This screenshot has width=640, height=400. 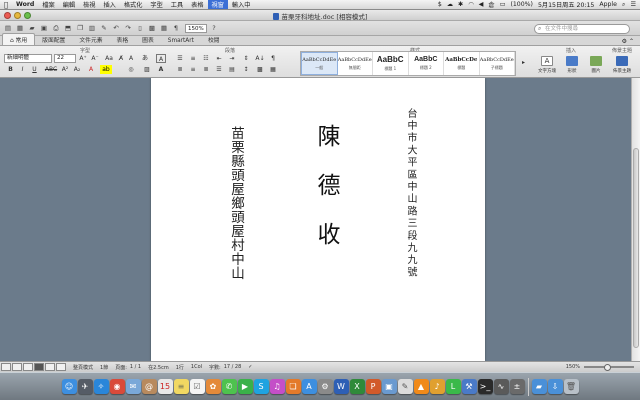 I want to click on publishing-view-button, so click(x=28, y=367).